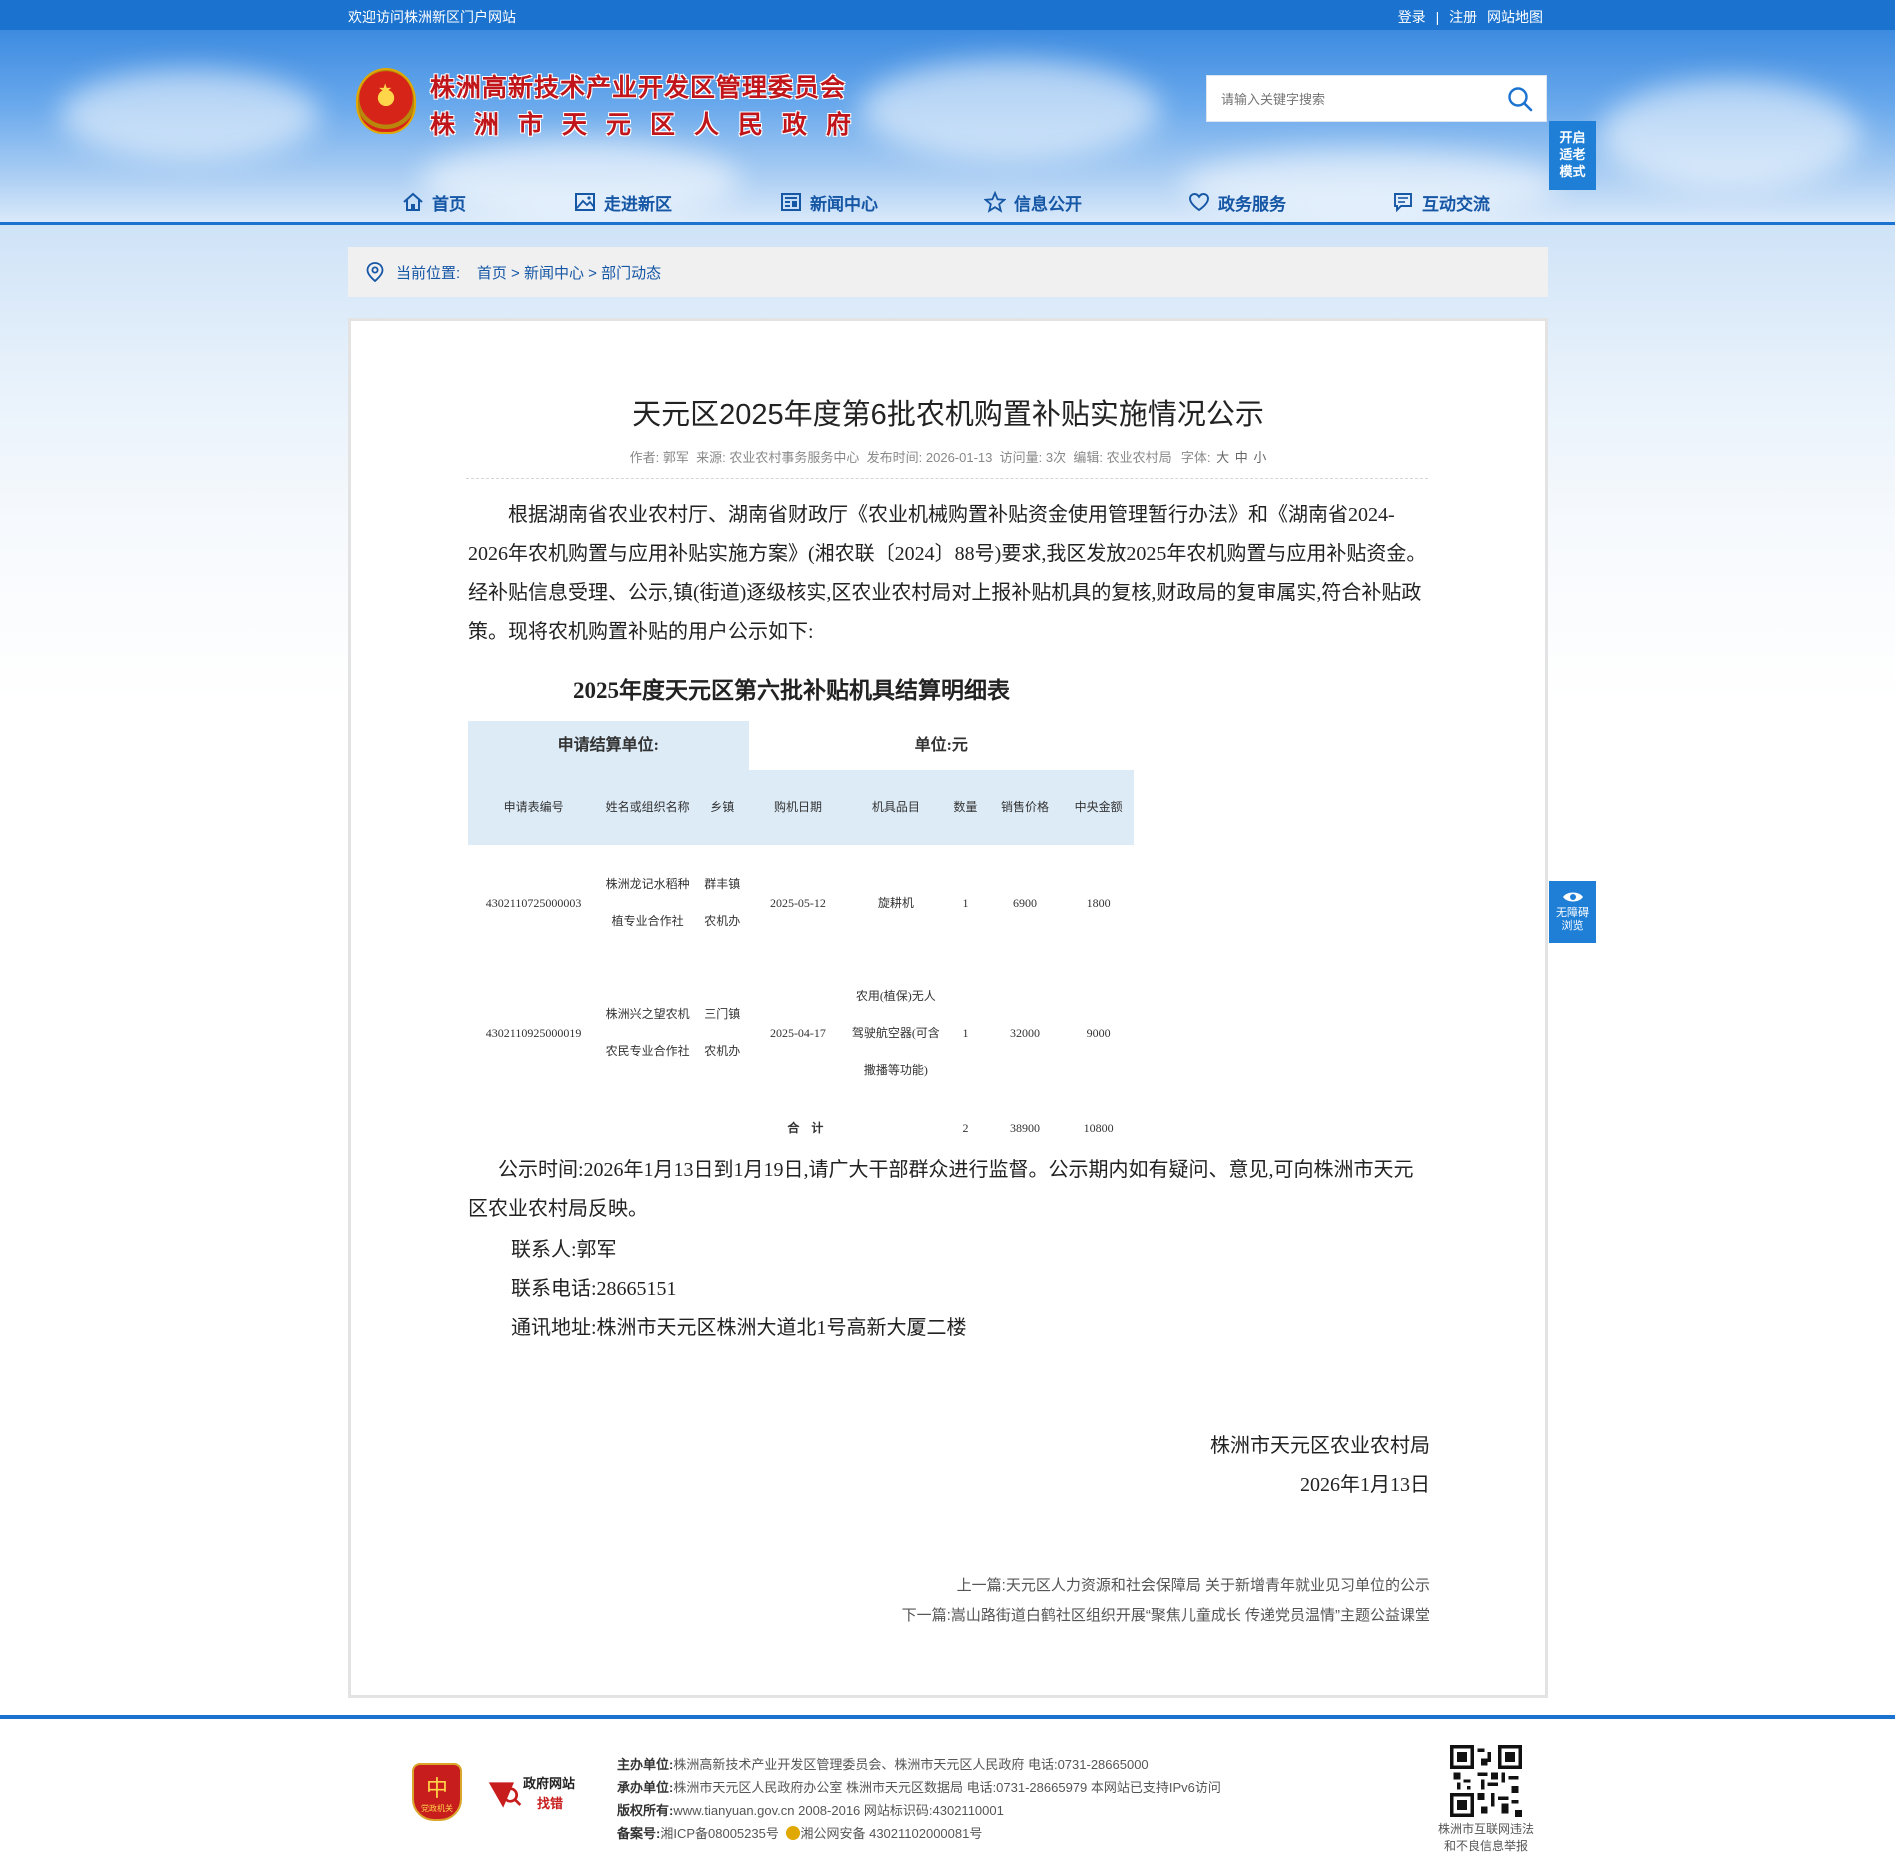 This screenshot has width=1895, height=1876. Describe the element at coordinates (1139, 457) in the screenshot. I see `meta-editor: 农业农村局` at that location.